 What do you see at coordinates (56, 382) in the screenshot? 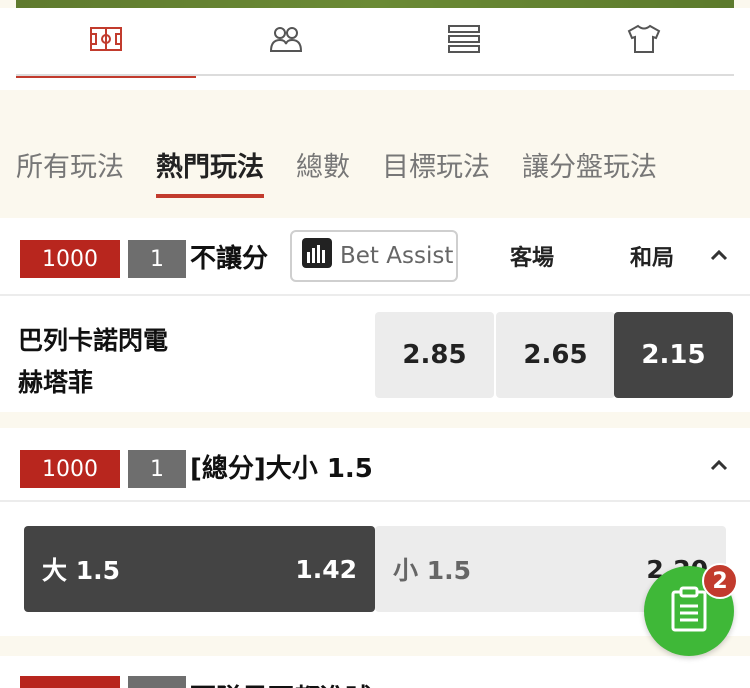
I see `away-team-name: 赫塔菲` at bounding box center [56, 382].